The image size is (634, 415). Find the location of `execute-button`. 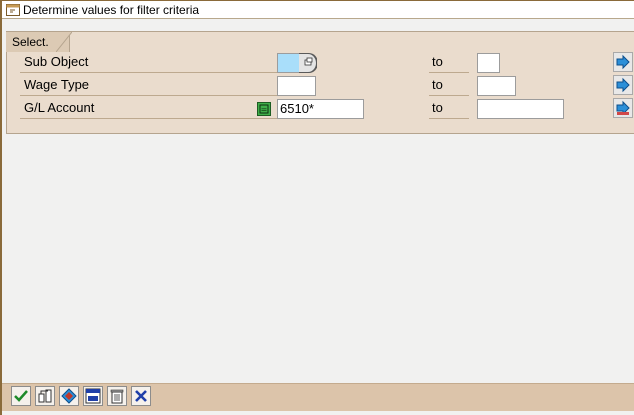

execute-button is located at coordinates (21, 396).